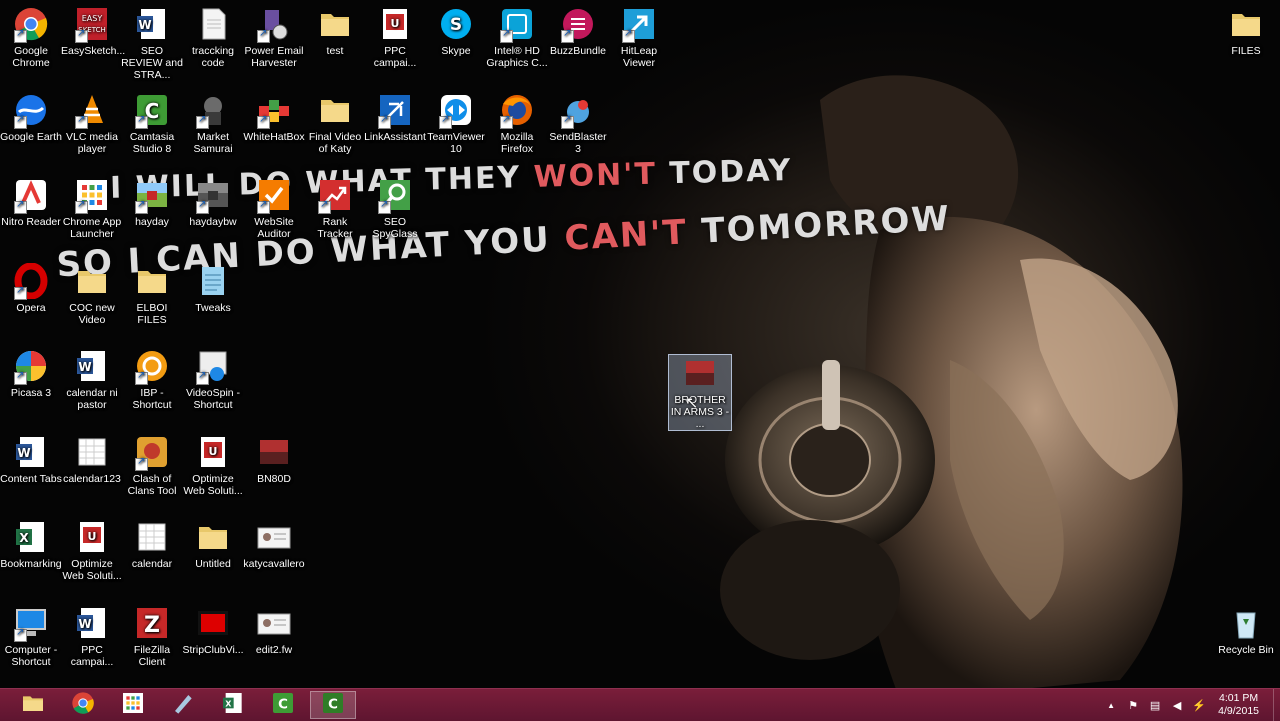 This screenshot has height=721, width=1280. Describe the element at coordinates (1111, 705) in the screenshot. I see `up-arrow-icon: ▲` at that location.